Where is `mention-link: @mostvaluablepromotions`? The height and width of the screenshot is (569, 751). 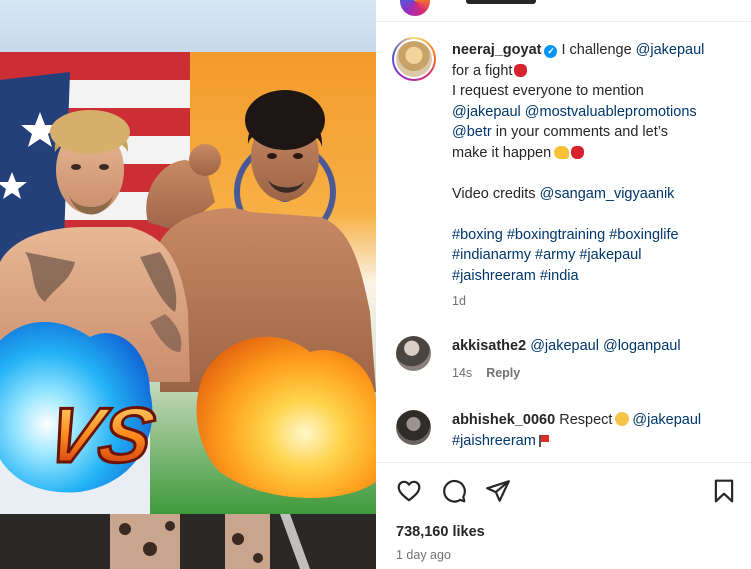 mention-link: @mostvaluablepromotions is located at coordinates (611, 112).